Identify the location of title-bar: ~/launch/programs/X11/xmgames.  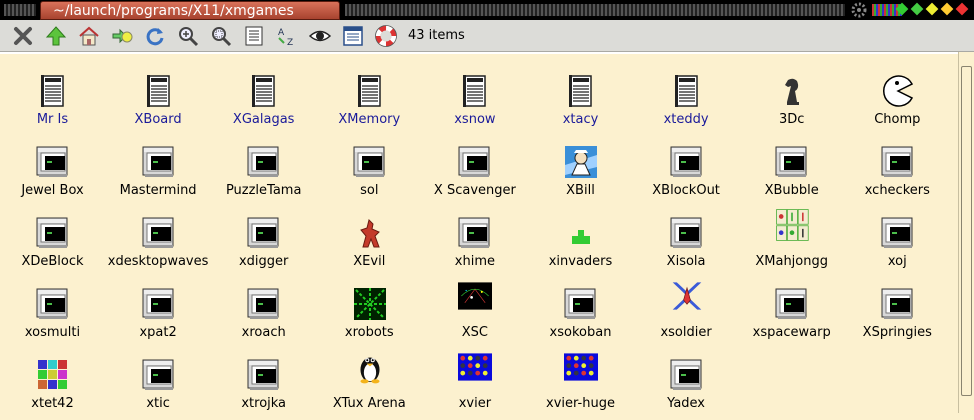
(487, 10).